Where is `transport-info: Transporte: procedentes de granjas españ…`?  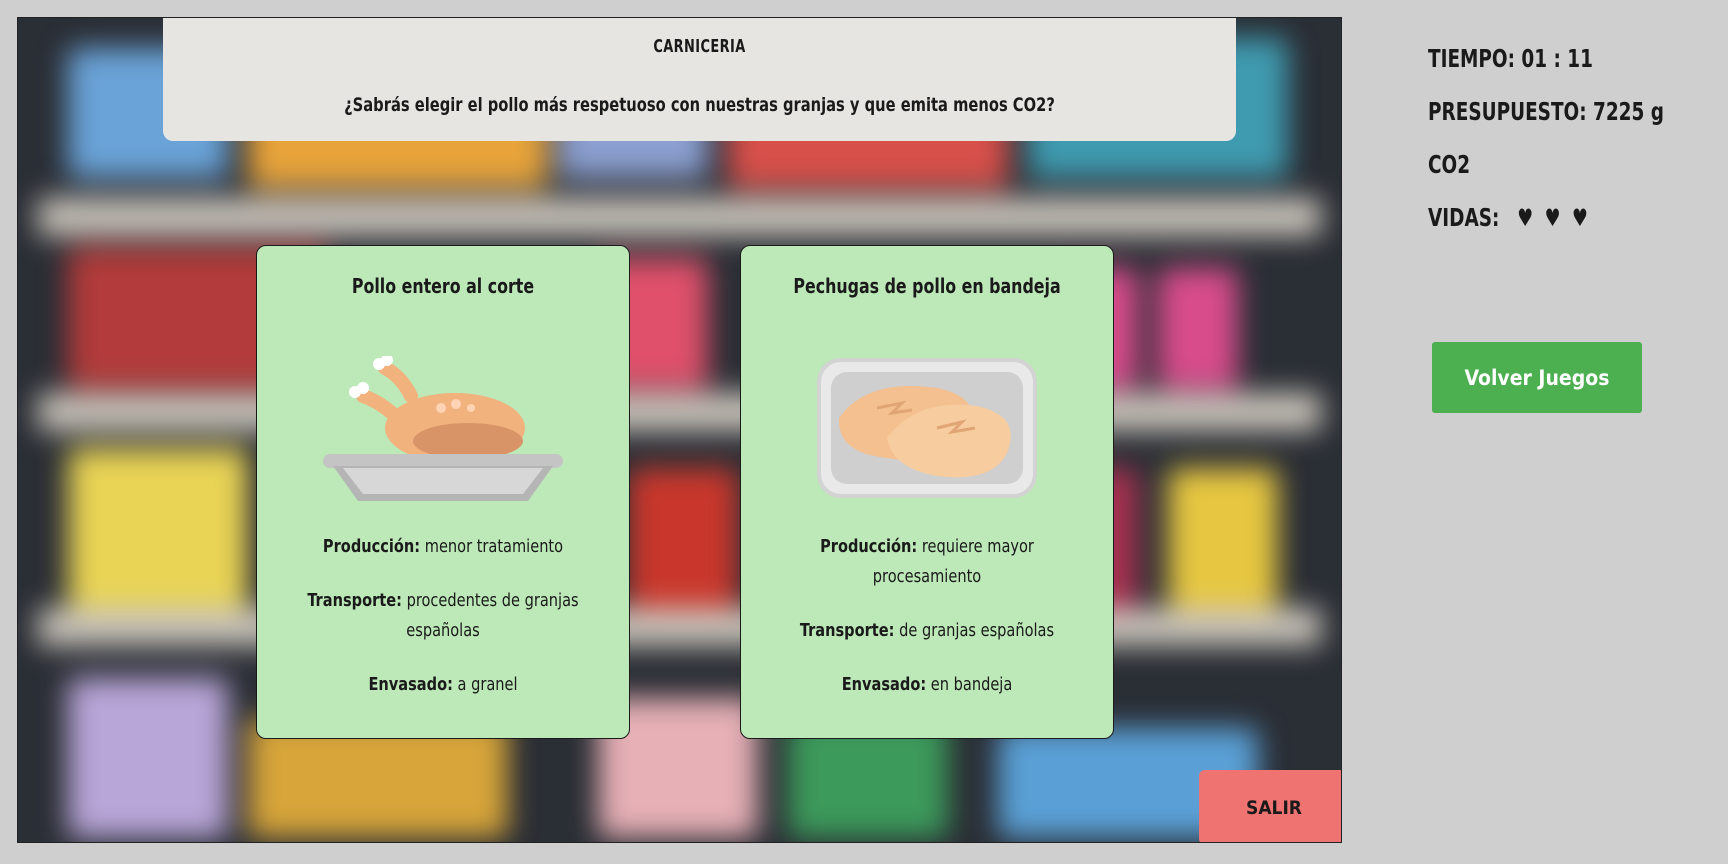 transport-info: Transporte: procedentes de granjas españ… is located at coordinates (443, 616).